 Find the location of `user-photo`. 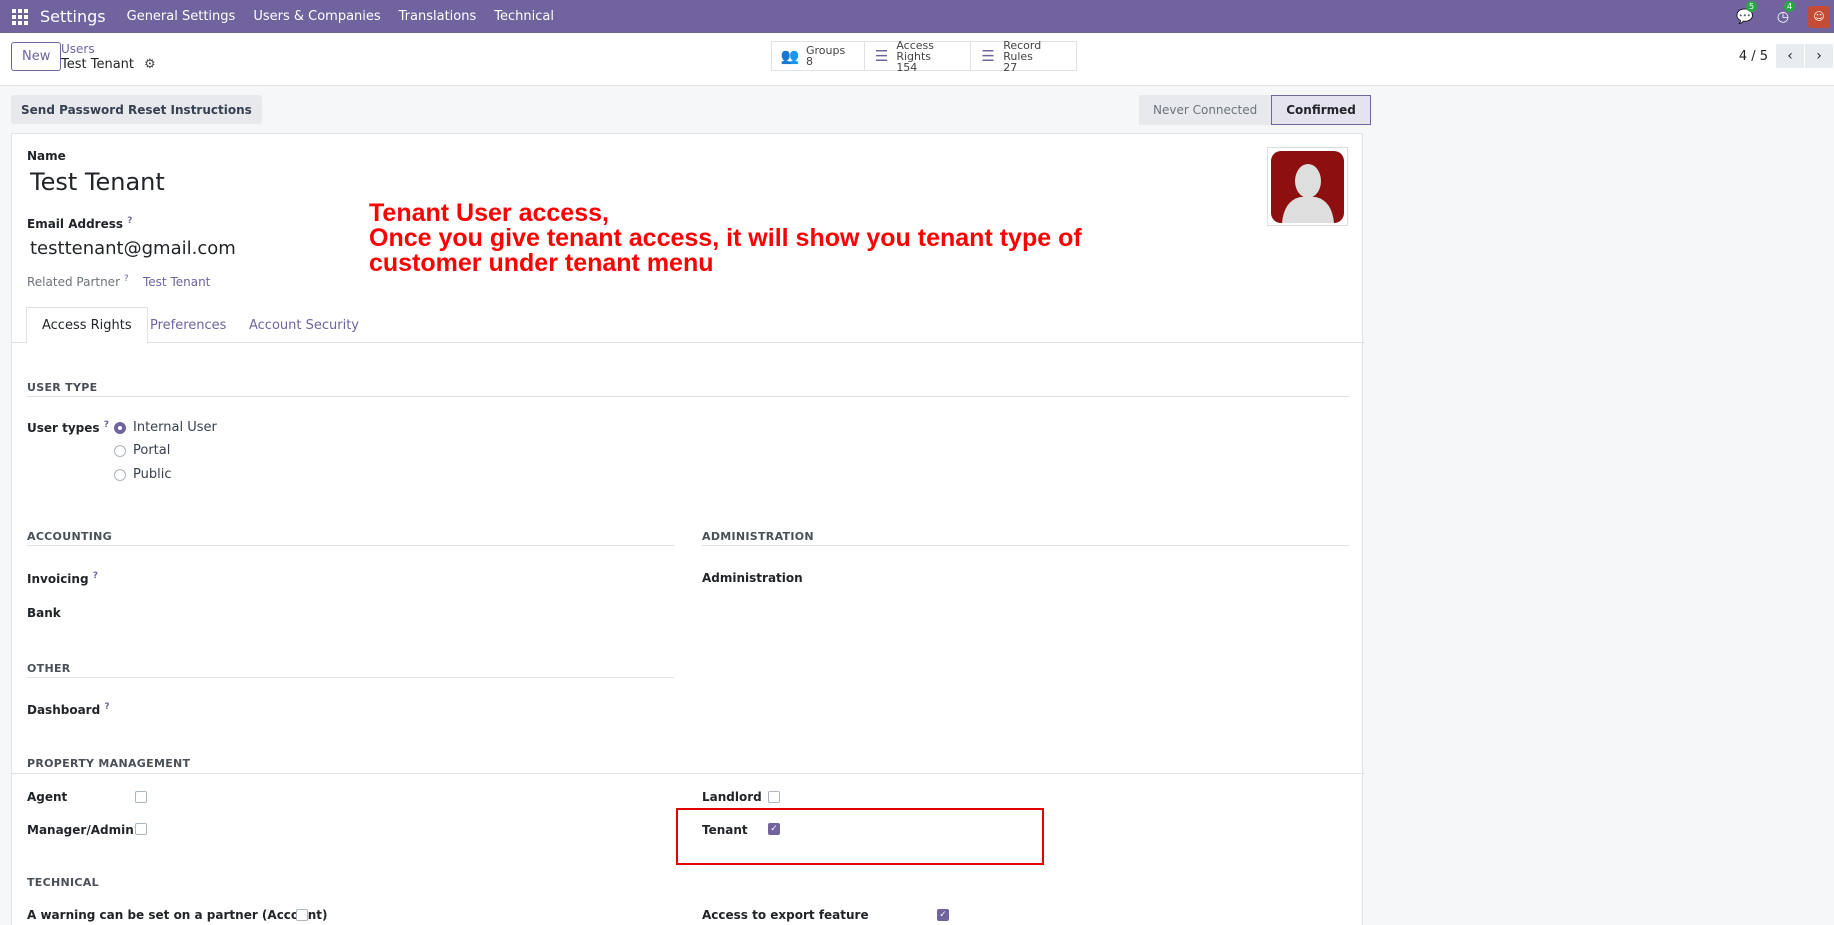

user-photo is located at coordinates (1307, 186).